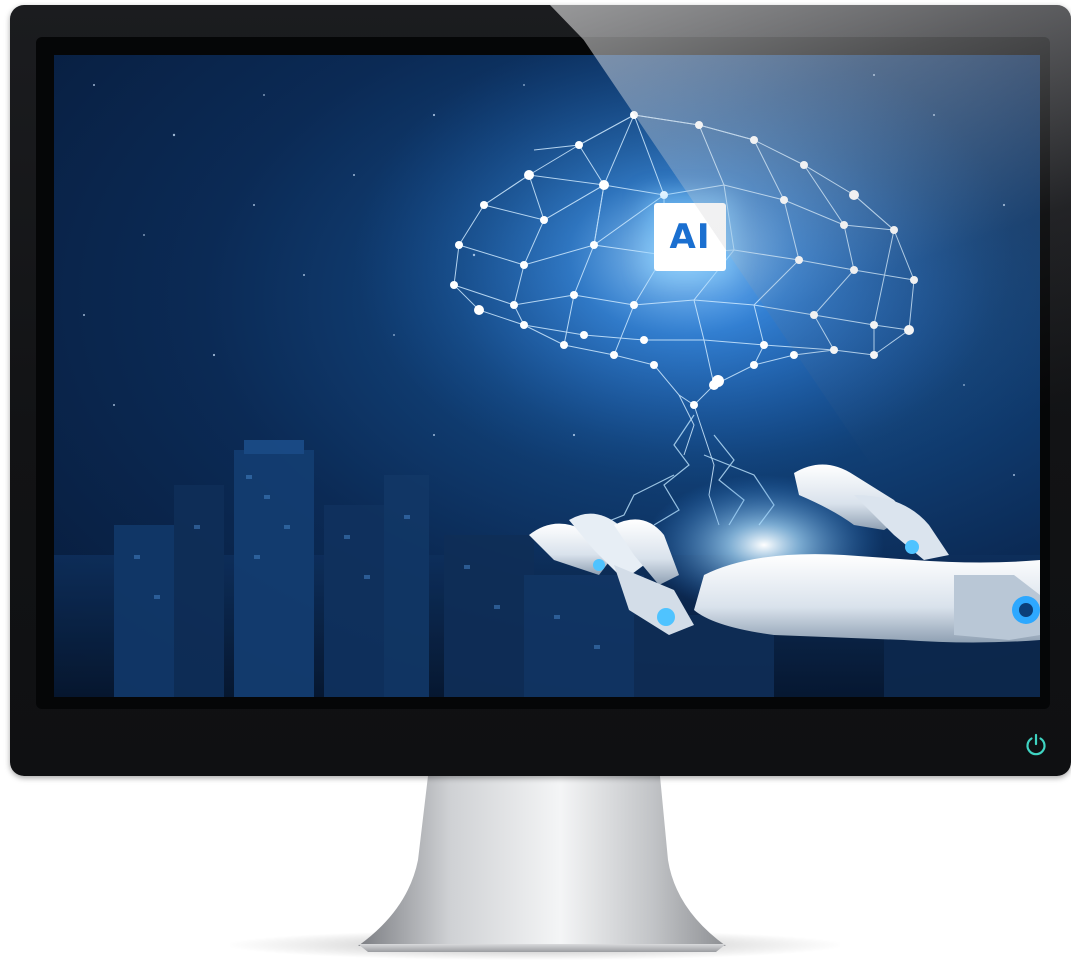  I want to click on power-icon, so click(1036, 744).